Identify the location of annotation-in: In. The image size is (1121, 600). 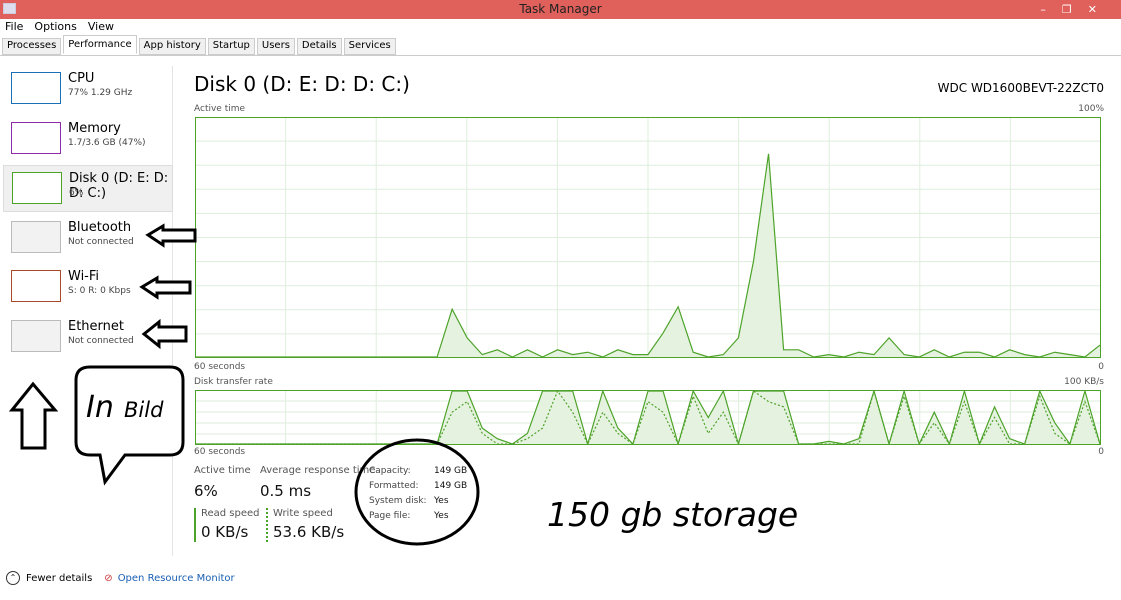
(100, 407).